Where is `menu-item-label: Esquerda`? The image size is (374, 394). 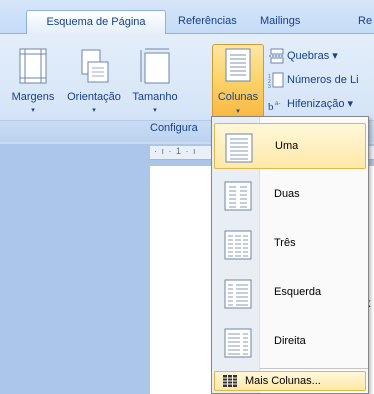 menu-item-label: Esquerda is located at coordinates (298, 292).